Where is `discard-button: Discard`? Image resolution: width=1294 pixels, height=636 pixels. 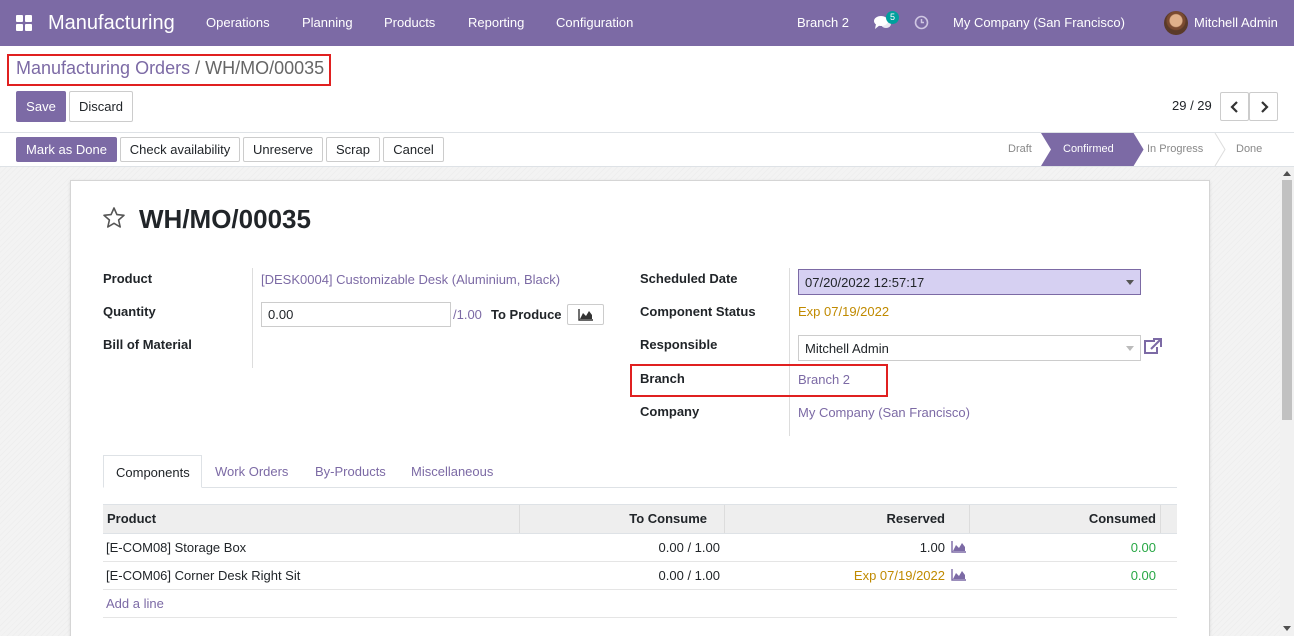
discard-button: Discard is located at coordinates (101, 106).